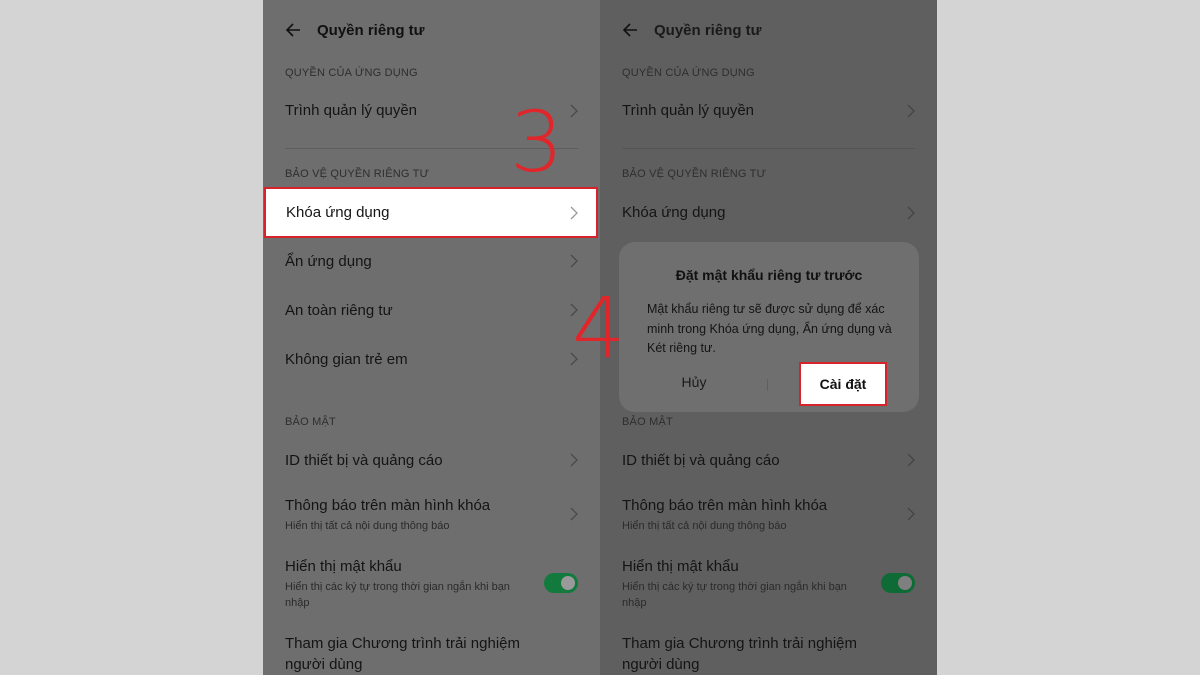  What do you see at coordinates (328, 261) in the screenshot?
I see `row-label: Ẩn ứng dụng` at bounding box center [328, 261].